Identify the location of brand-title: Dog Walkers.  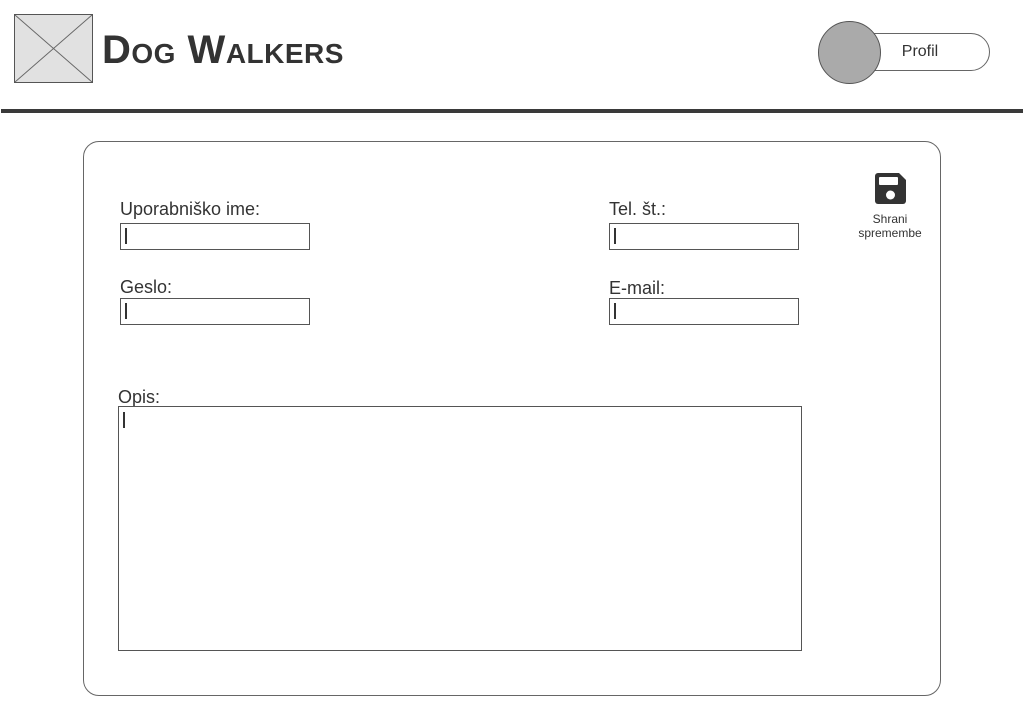
(223, 50).